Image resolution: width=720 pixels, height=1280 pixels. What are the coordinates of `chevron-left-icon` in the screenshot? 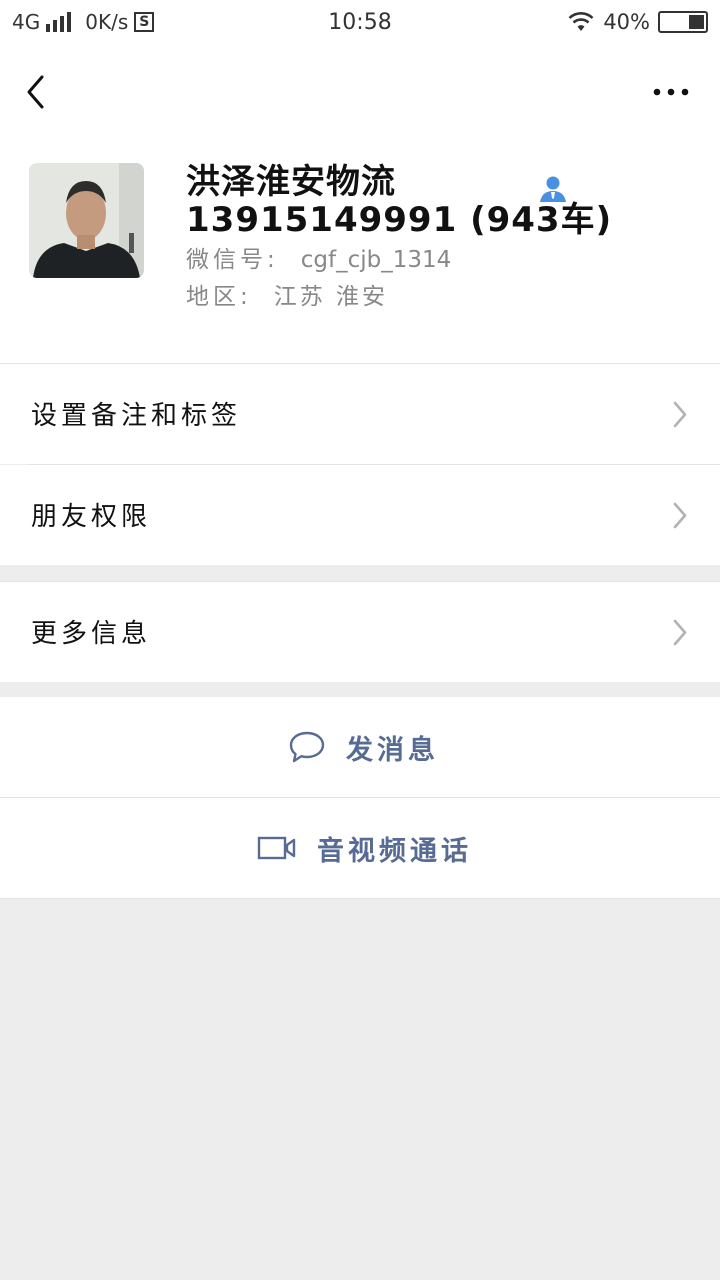 It's located at (37, 92).